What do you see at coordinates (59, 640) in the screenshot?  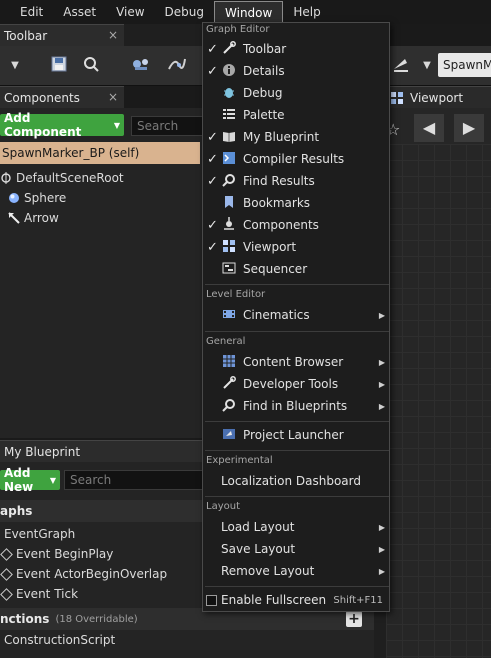 I see `construction-script-item: ConstructionScript` at bounding box center [59, 640].